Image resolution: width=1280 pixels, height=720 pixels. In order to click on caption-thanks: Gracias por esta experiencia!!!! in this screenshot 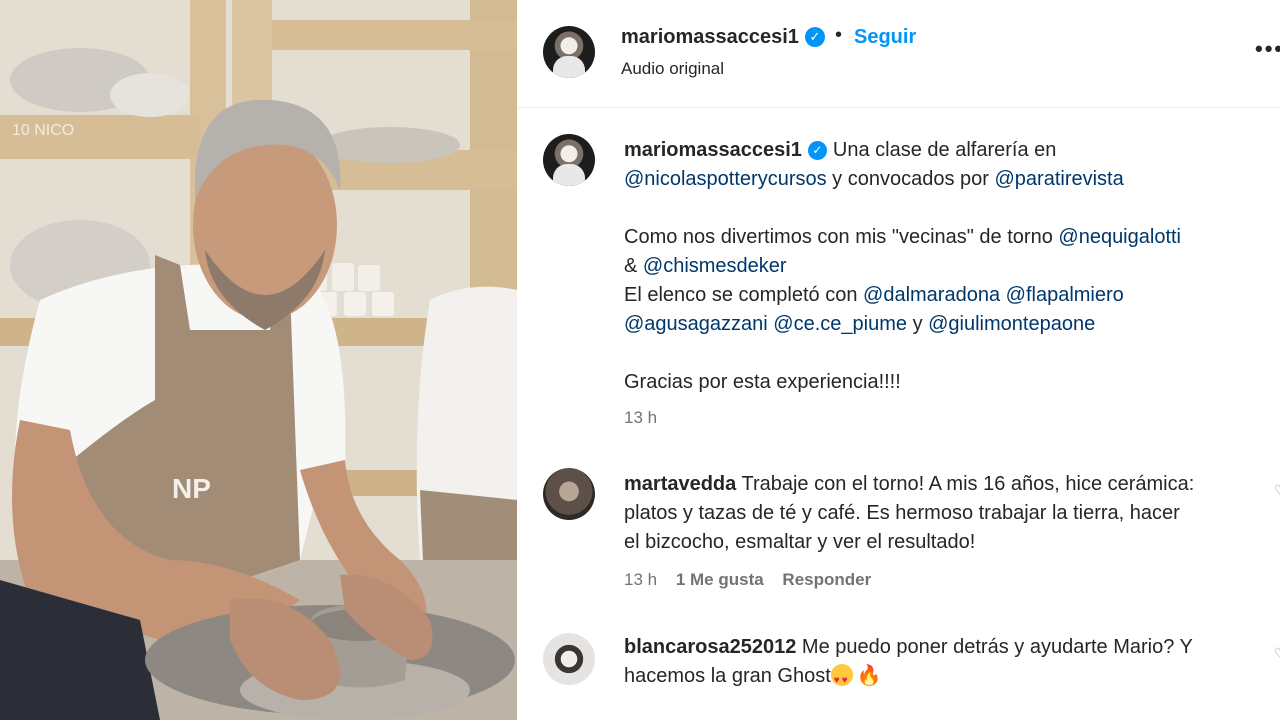, I will do `click(762, 382)`.